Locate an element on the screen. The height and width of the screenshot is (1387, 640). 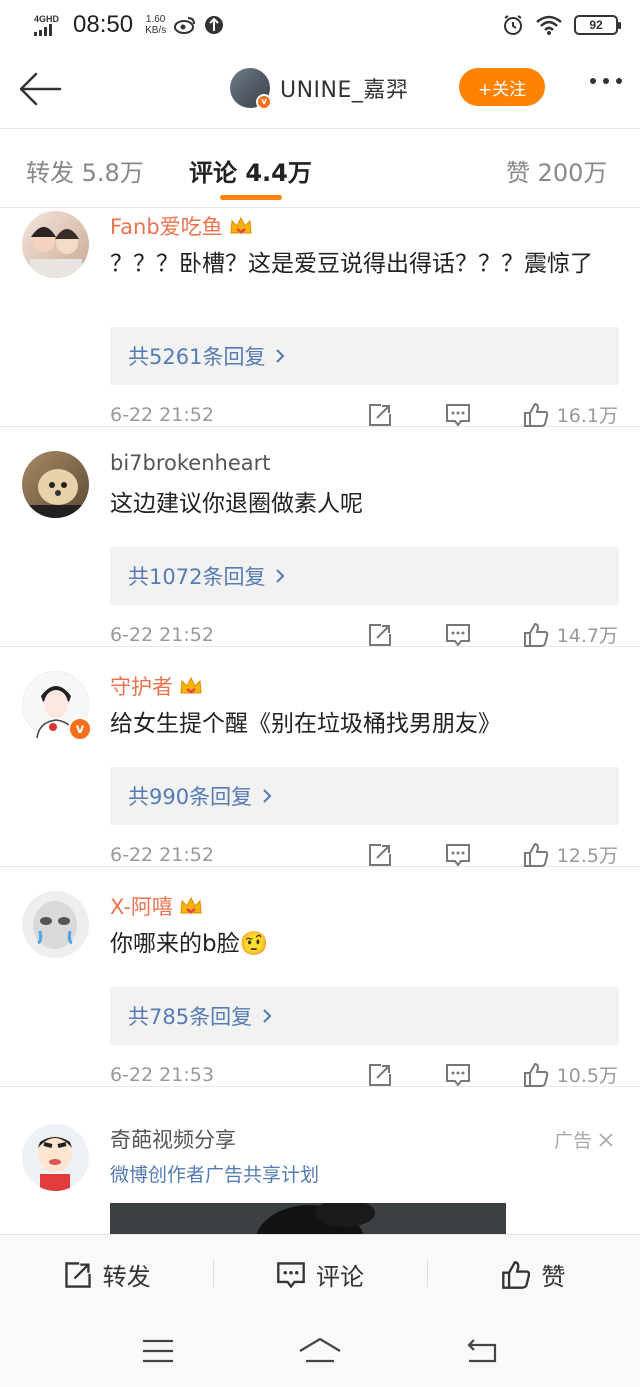
replies-link: 共5261条回复 is located at coordinates (364, 356).